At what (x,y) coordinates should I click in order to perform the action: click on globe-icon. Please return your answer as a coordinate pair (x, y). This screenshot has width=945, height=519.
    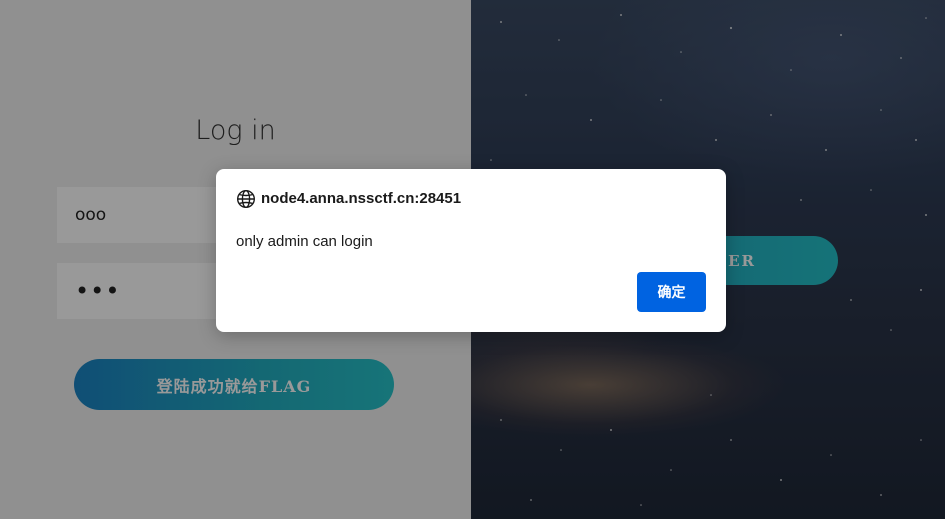
    Looking at the image, I should click on (246, 199).